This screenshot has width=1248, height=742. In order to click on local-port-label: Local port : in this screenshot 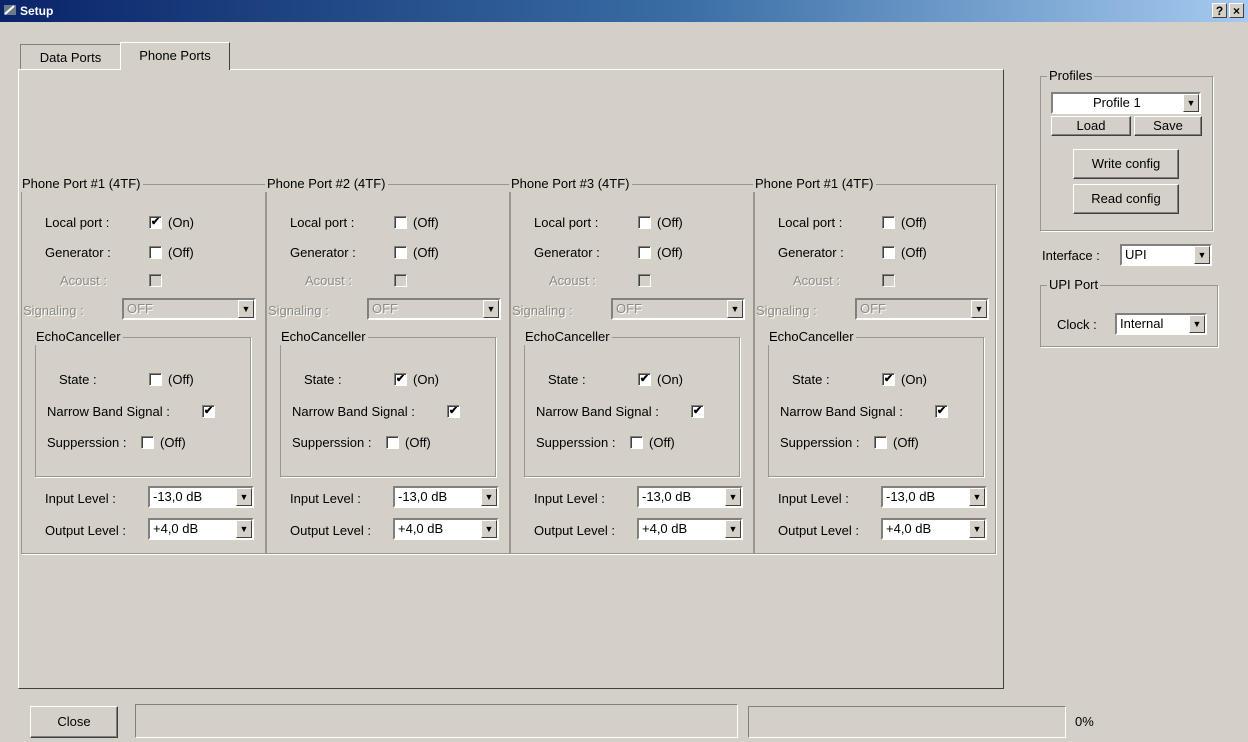, I will do `click(322, 222)`.